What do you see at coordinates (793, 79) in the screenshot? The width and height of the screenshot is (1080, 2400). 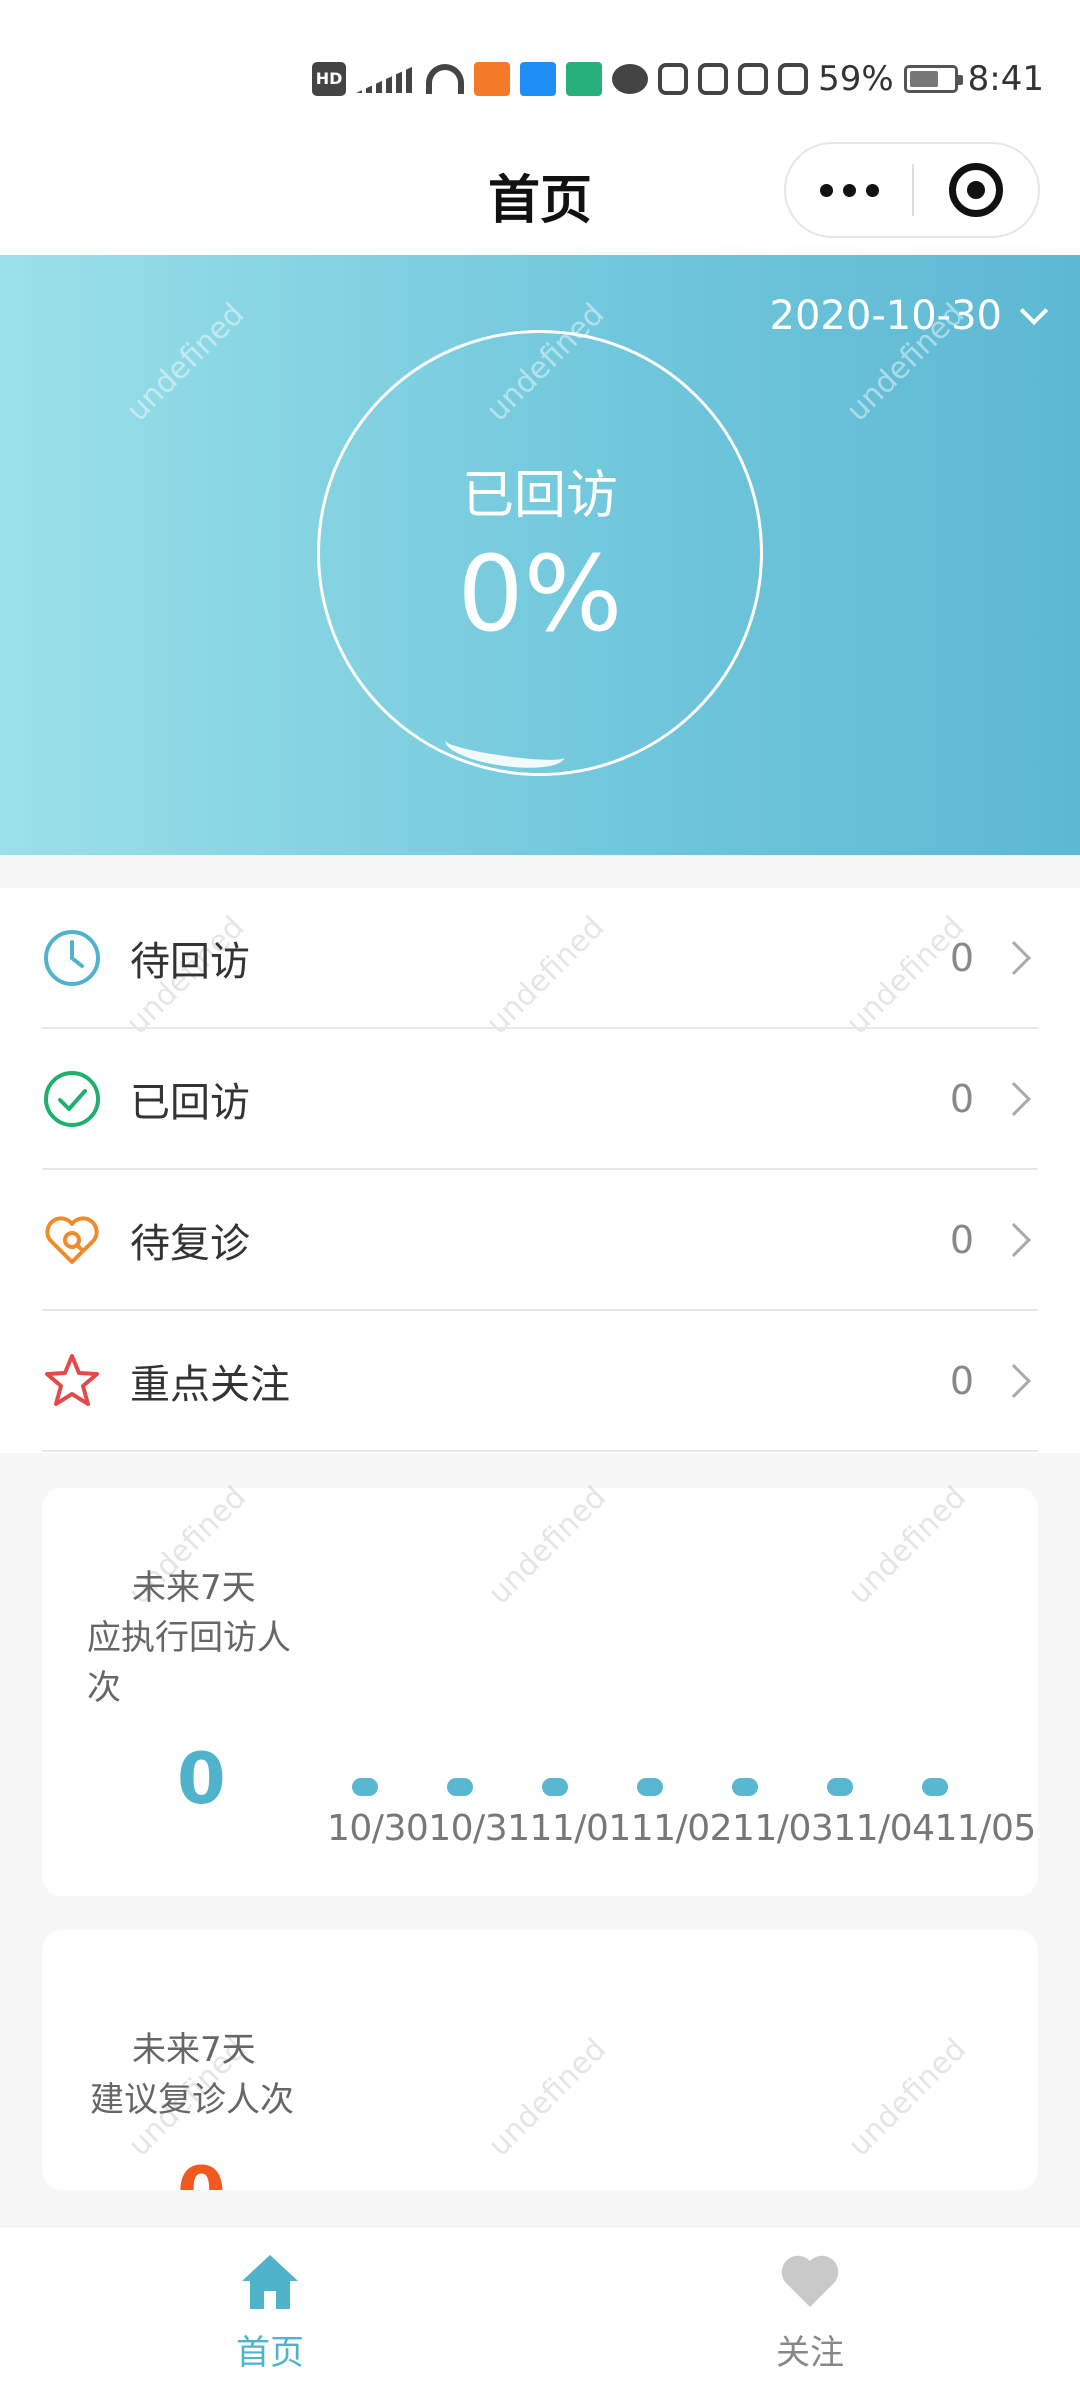 I see `vibrate-icon` at bounding box center [793, 79].